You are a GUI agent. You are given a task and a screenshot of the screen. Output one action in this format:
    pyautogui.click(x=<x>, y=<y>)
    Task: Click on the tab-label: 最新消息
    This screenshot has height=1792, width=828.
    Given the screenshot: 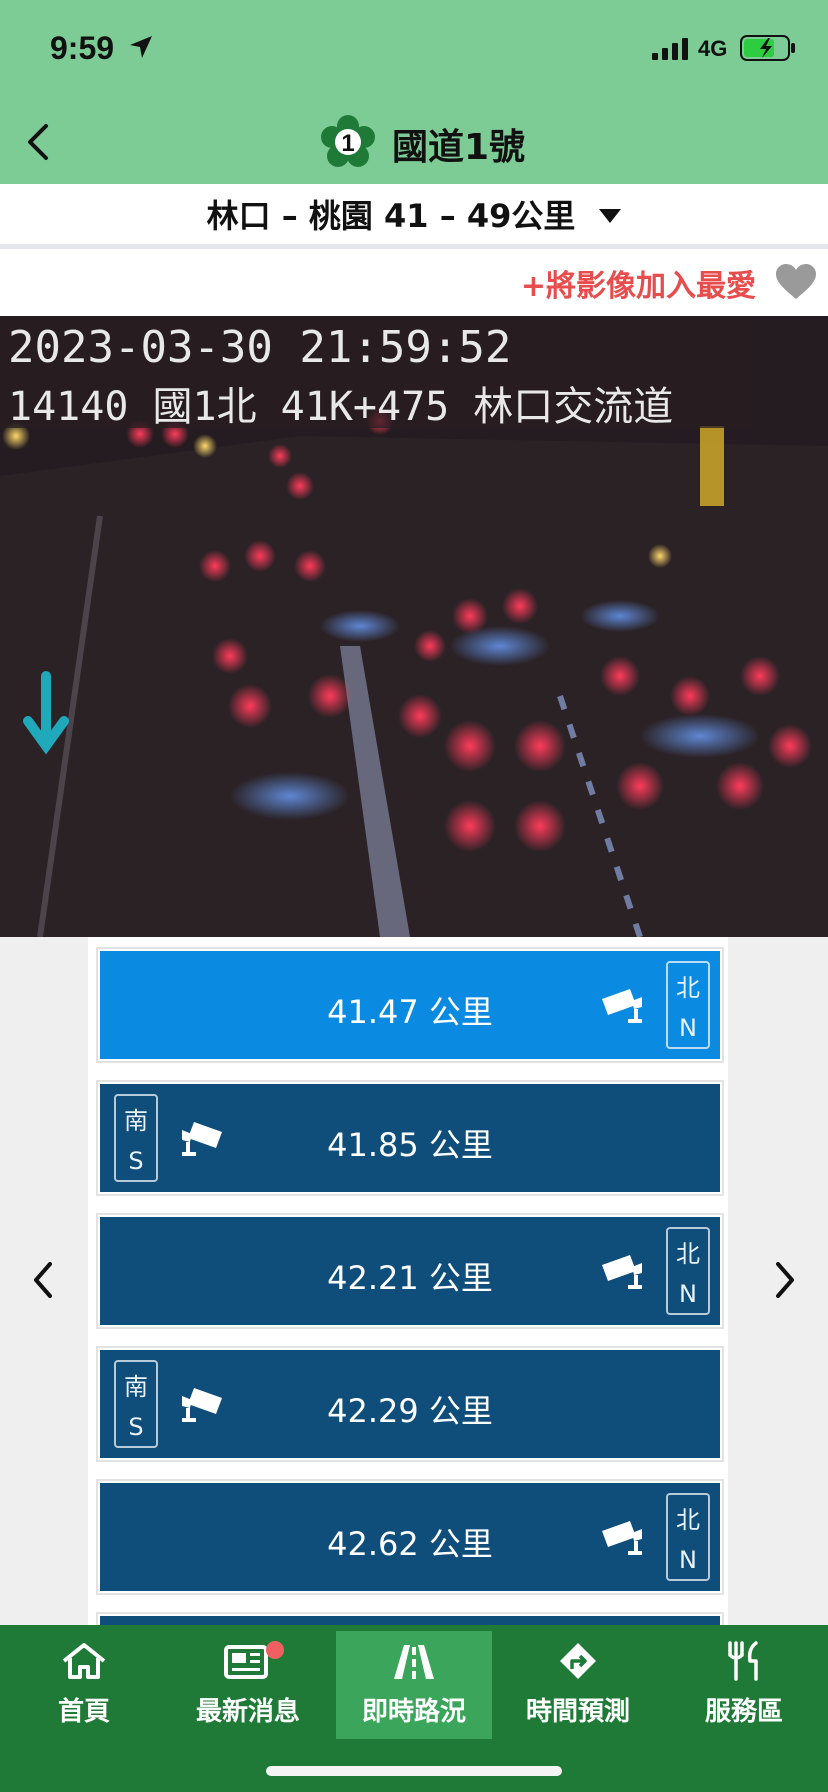 What is the action you would take?
    pyautogui.click(x=247, y=1712)
    